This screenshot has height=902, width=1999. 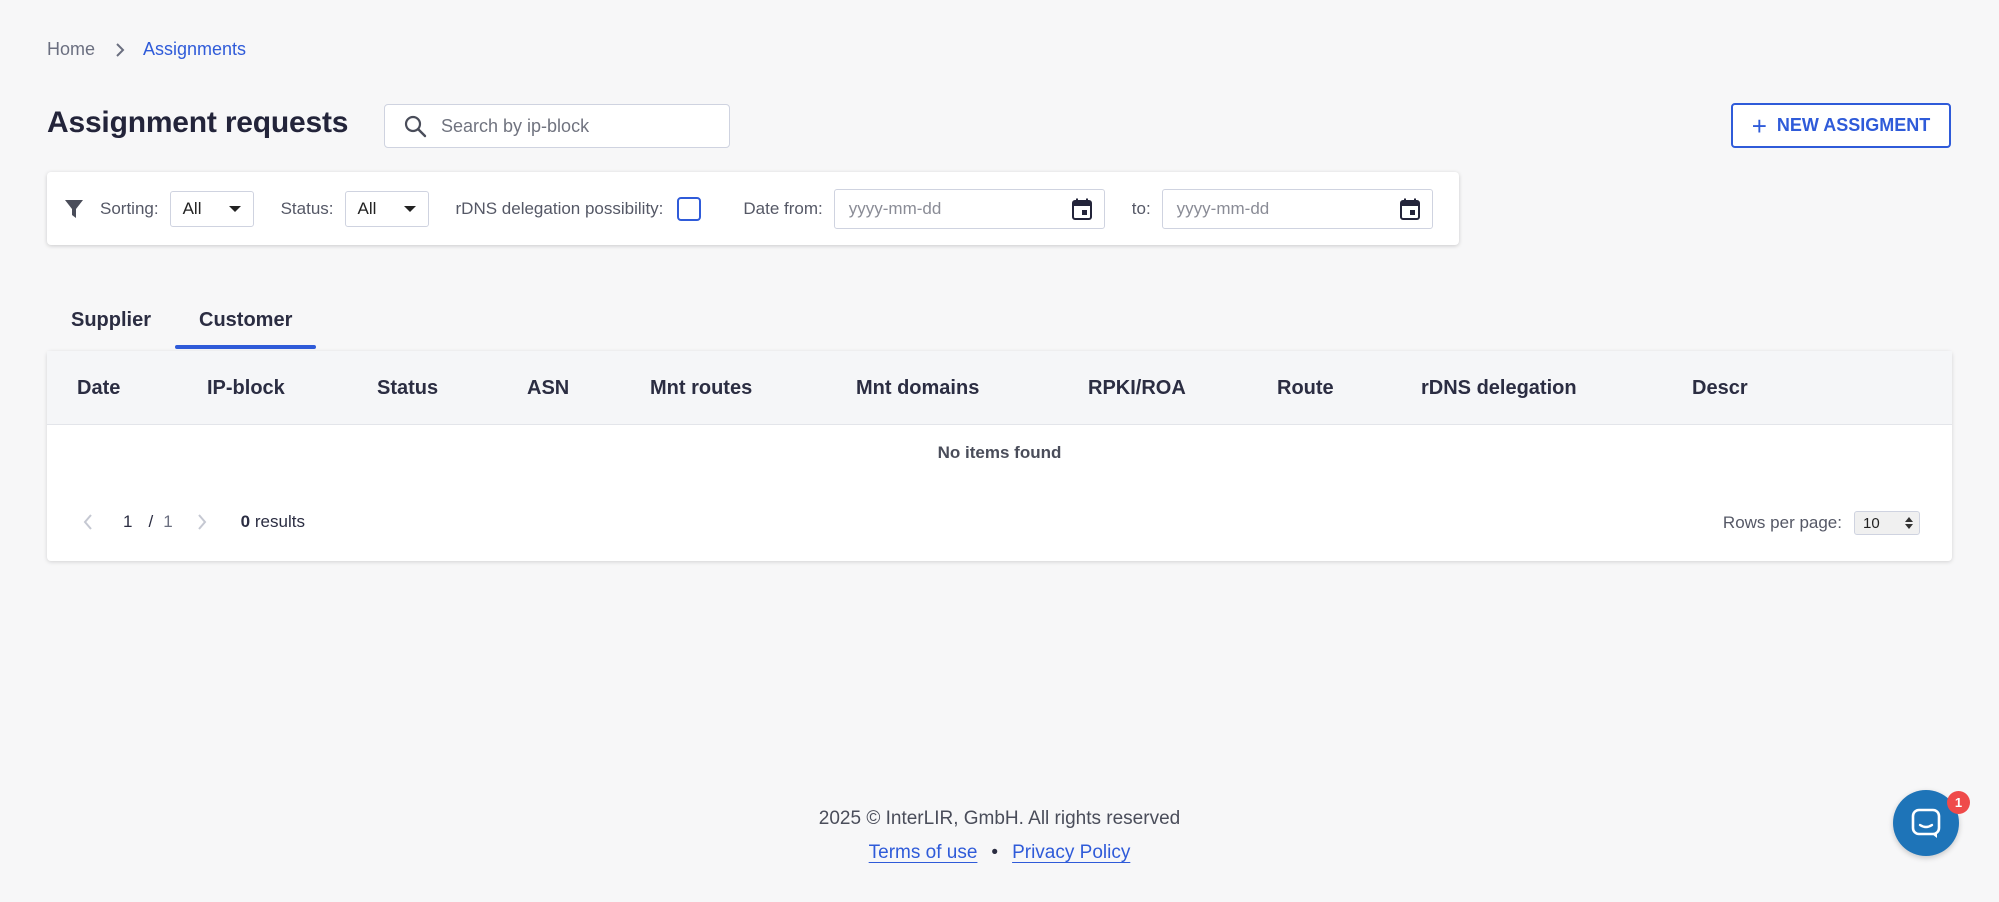 I want to click on tab-customer: Customer, so click(x=246, y=322).